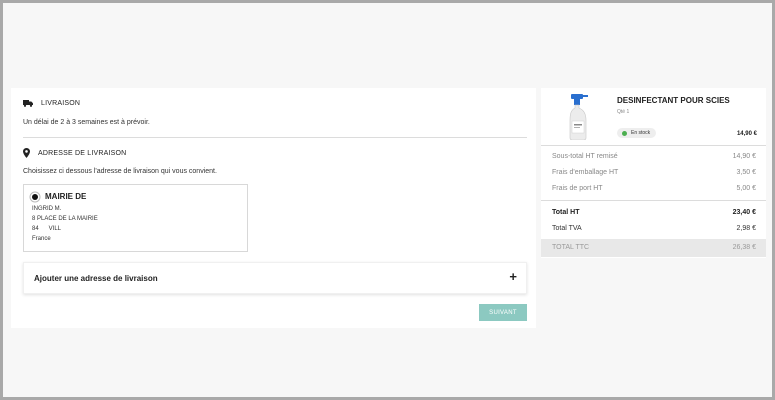  I want to click on summary-value: 3,50 €, so click(746, 172).